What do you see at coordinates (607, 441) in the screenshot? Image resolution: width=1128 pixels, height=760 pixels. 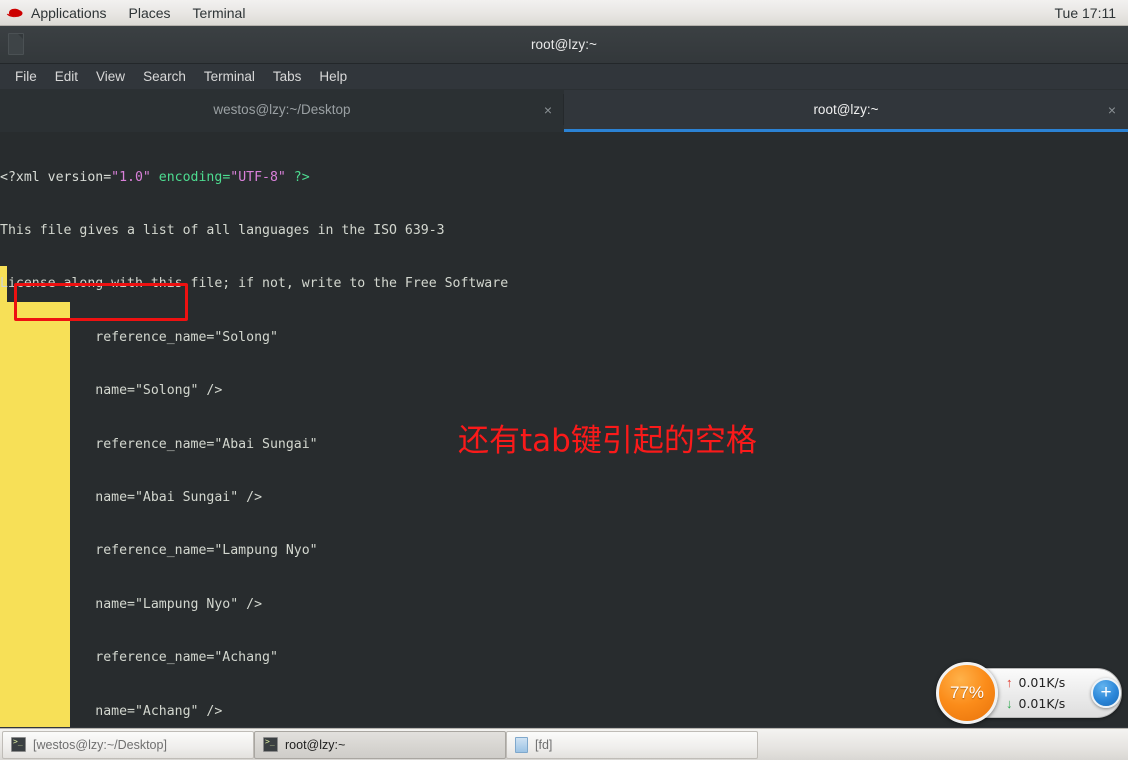 I see `annotation-note: 还有tab键引起的空格` at bounding box center [607, 441].